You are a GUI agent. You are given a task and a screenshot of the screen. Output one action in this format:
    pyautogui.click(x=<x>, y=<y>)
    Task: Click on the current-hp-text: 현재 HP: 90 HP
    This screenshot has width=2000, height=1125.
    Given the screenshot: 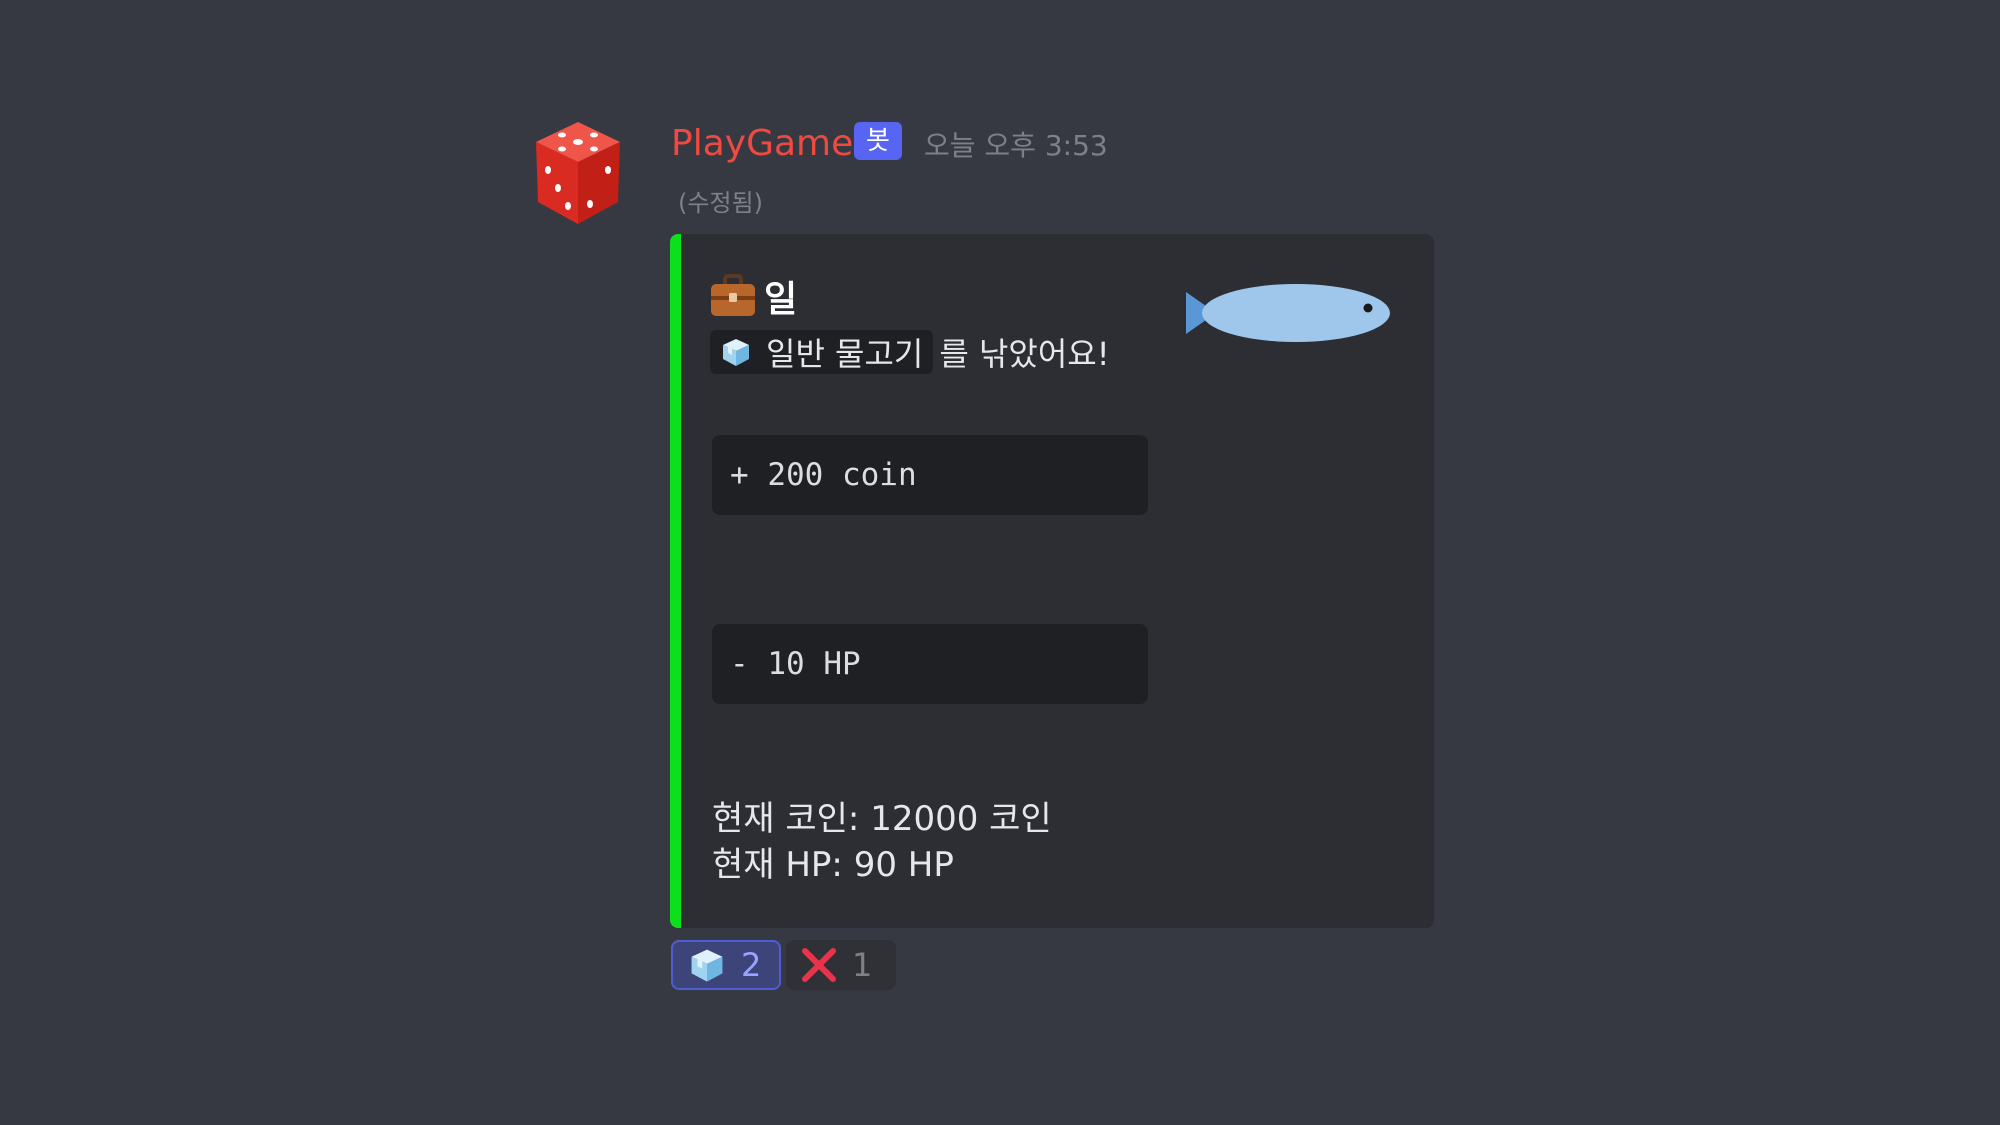 What is the action you would take?
    pyautogui.click(x=833, y=865)
    